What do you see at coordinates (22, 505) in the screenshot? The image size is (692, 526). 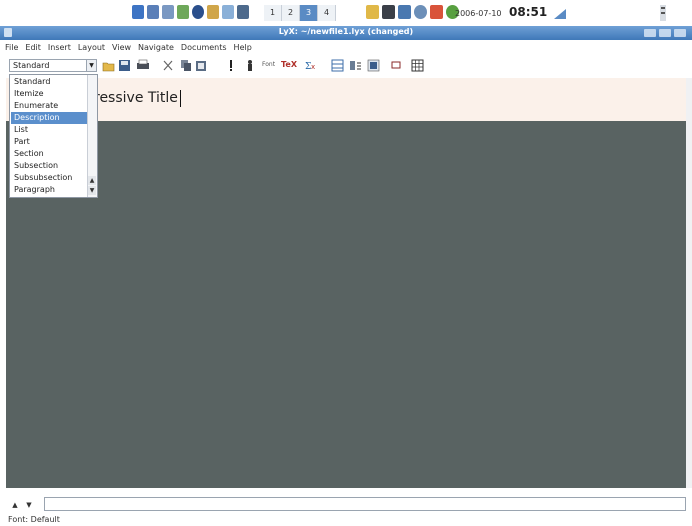 I see `minibuffer-history-buttons: ▲ ▼` at bounding box center [22, 505].